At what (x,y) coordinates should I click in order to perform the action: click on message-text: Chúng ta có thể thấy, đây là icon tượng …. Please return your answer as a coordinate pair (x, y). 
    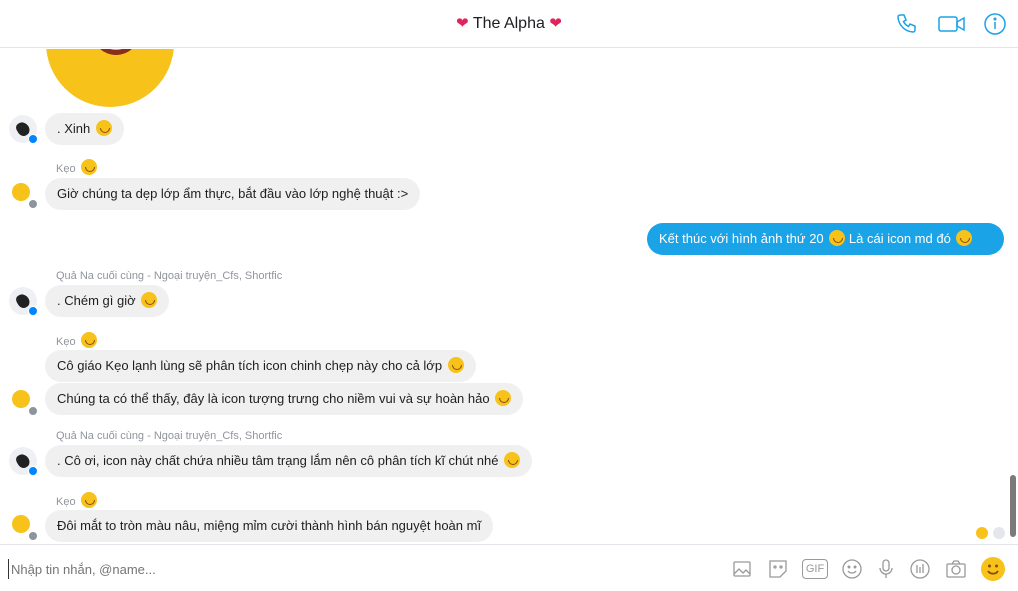
    Looking at the image, I should click on (273, 398).